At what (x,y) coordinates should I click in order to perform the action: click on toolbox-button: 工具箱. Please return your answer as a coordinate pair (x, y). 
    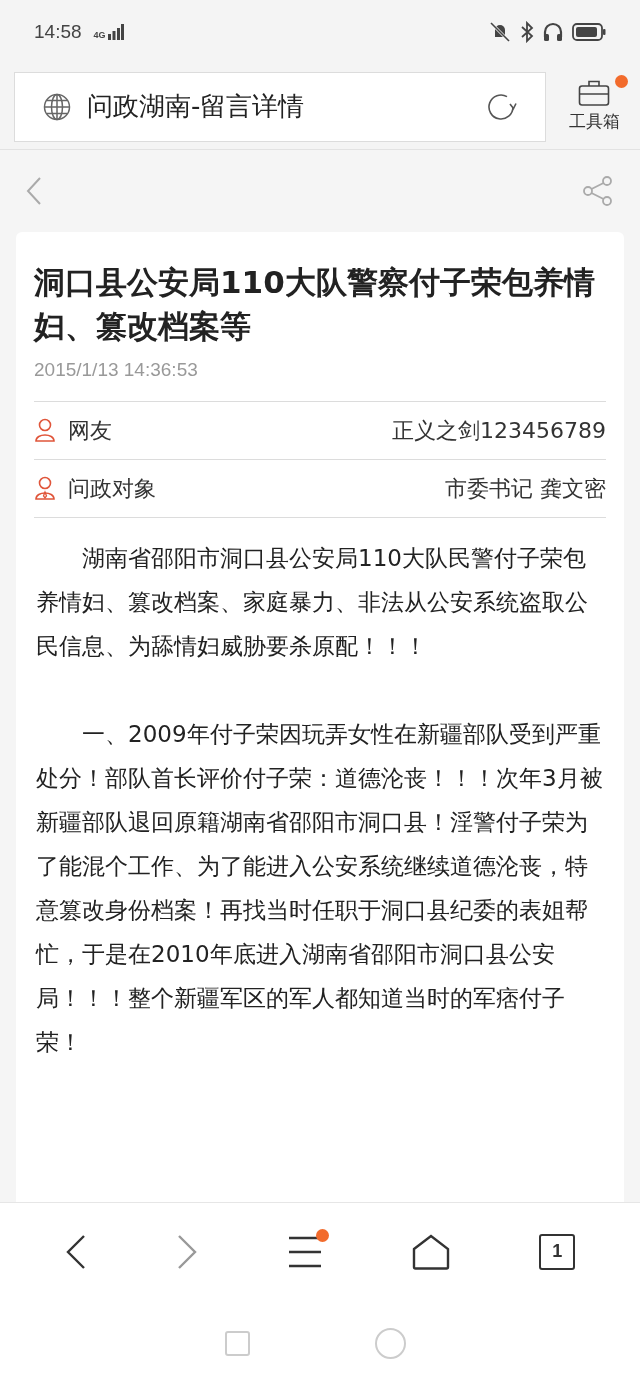
    Looking at the image, I should click on (594, 106).